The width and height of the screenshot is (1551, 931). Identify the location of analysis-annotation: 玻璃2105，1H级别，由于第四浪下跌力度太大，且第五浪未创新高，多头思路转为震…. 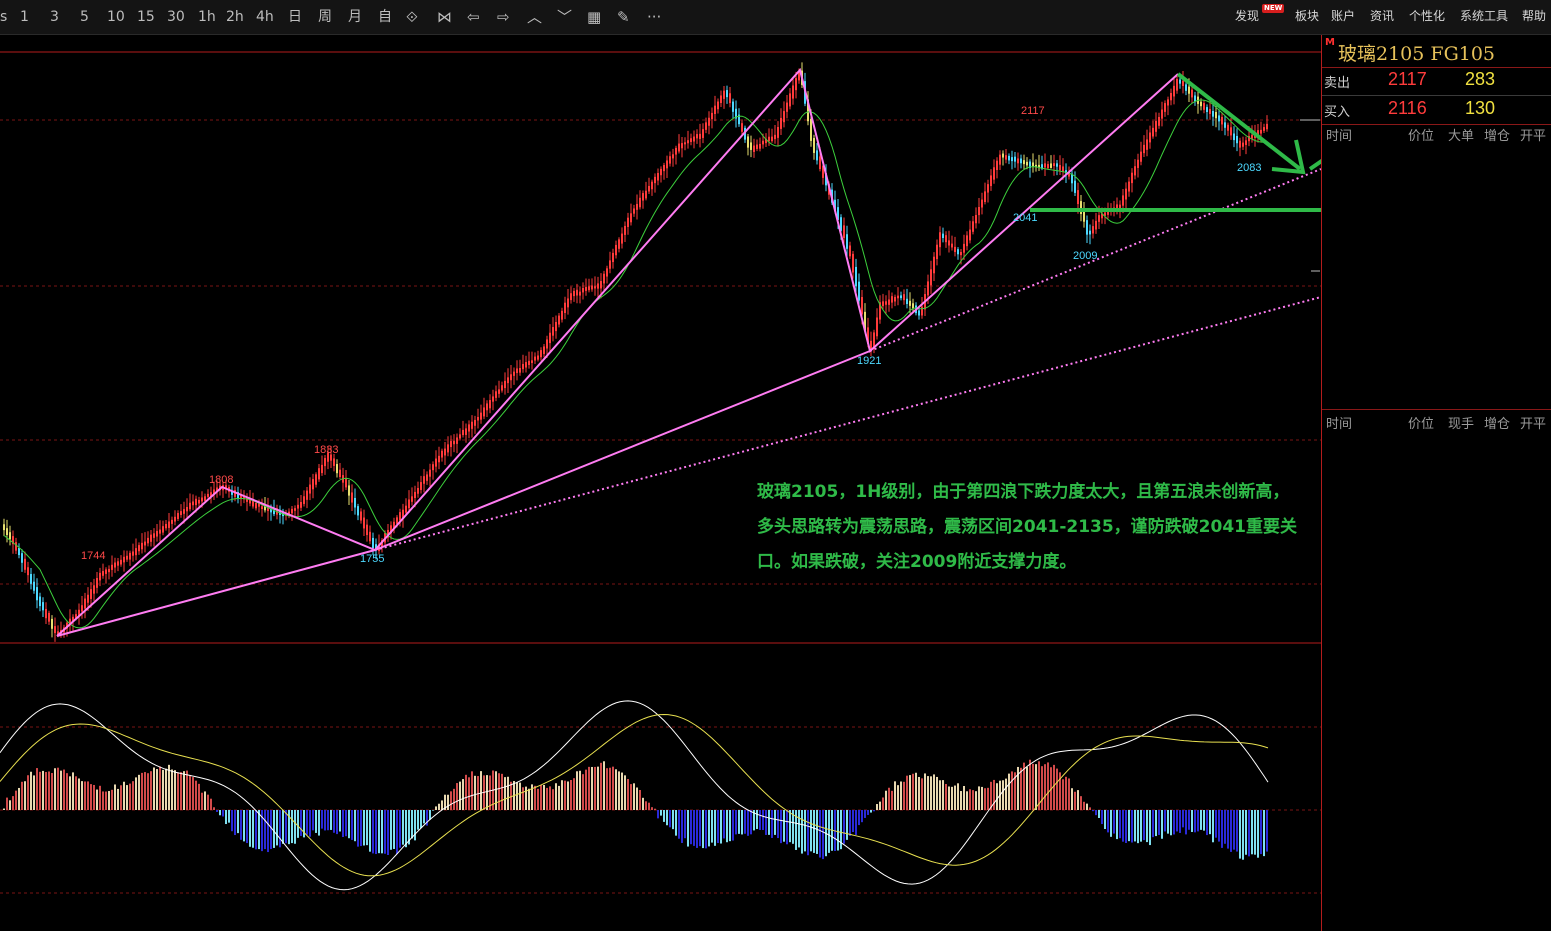
(1027, 527).